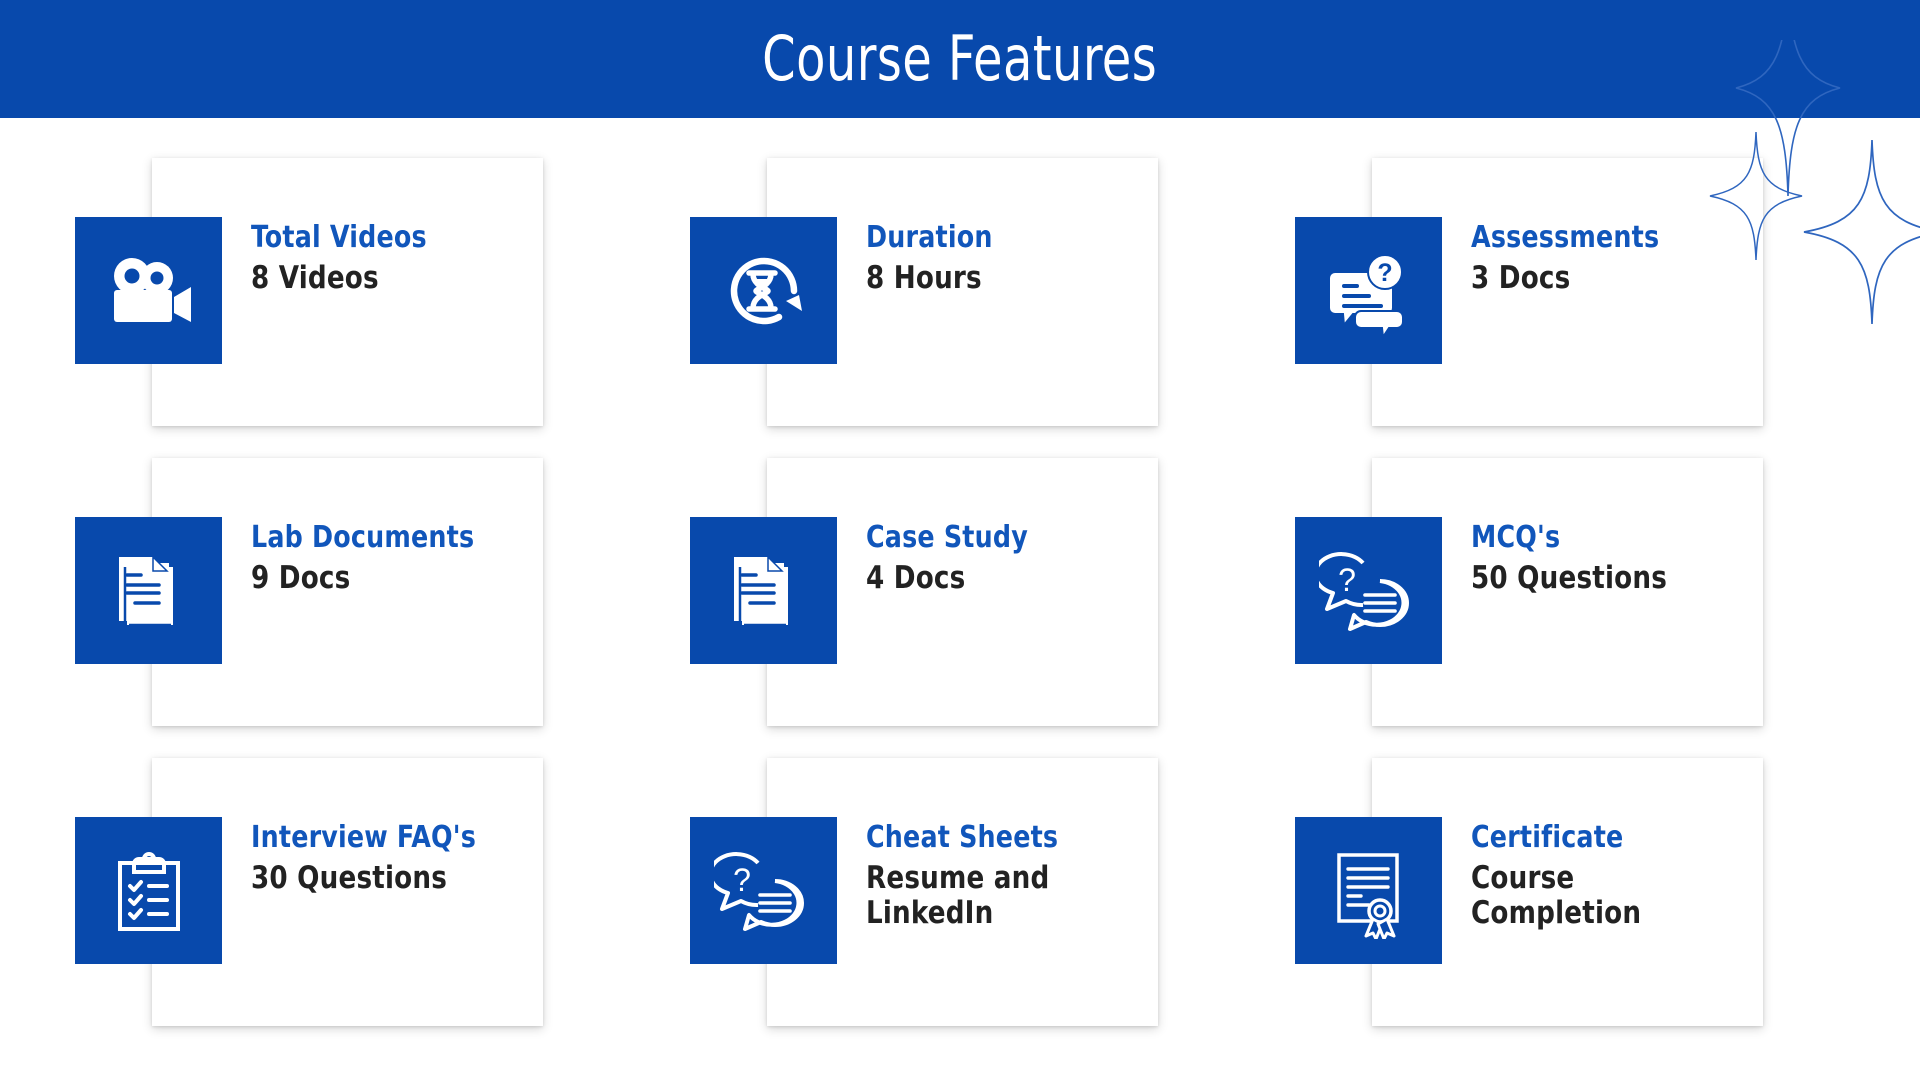 The height and width of the screenshot is (1080, 1920). I want to click on certificate-ribbon-icon, so click(1368, 890).